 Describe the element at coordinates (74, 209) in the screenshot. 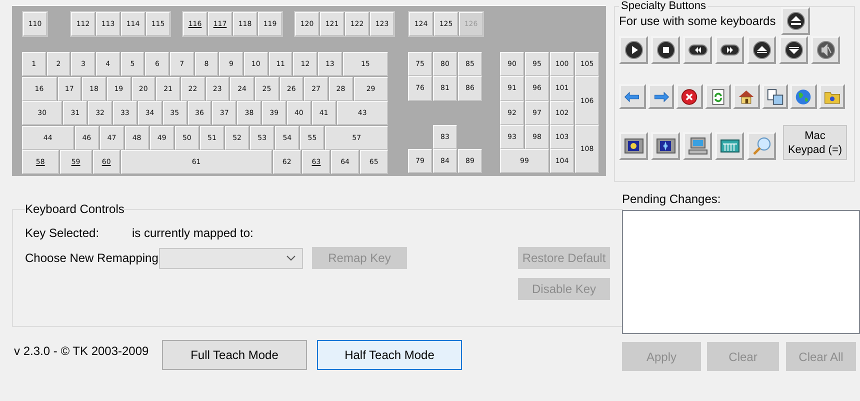

I see `group-title: Keyboard Controls` at that location.